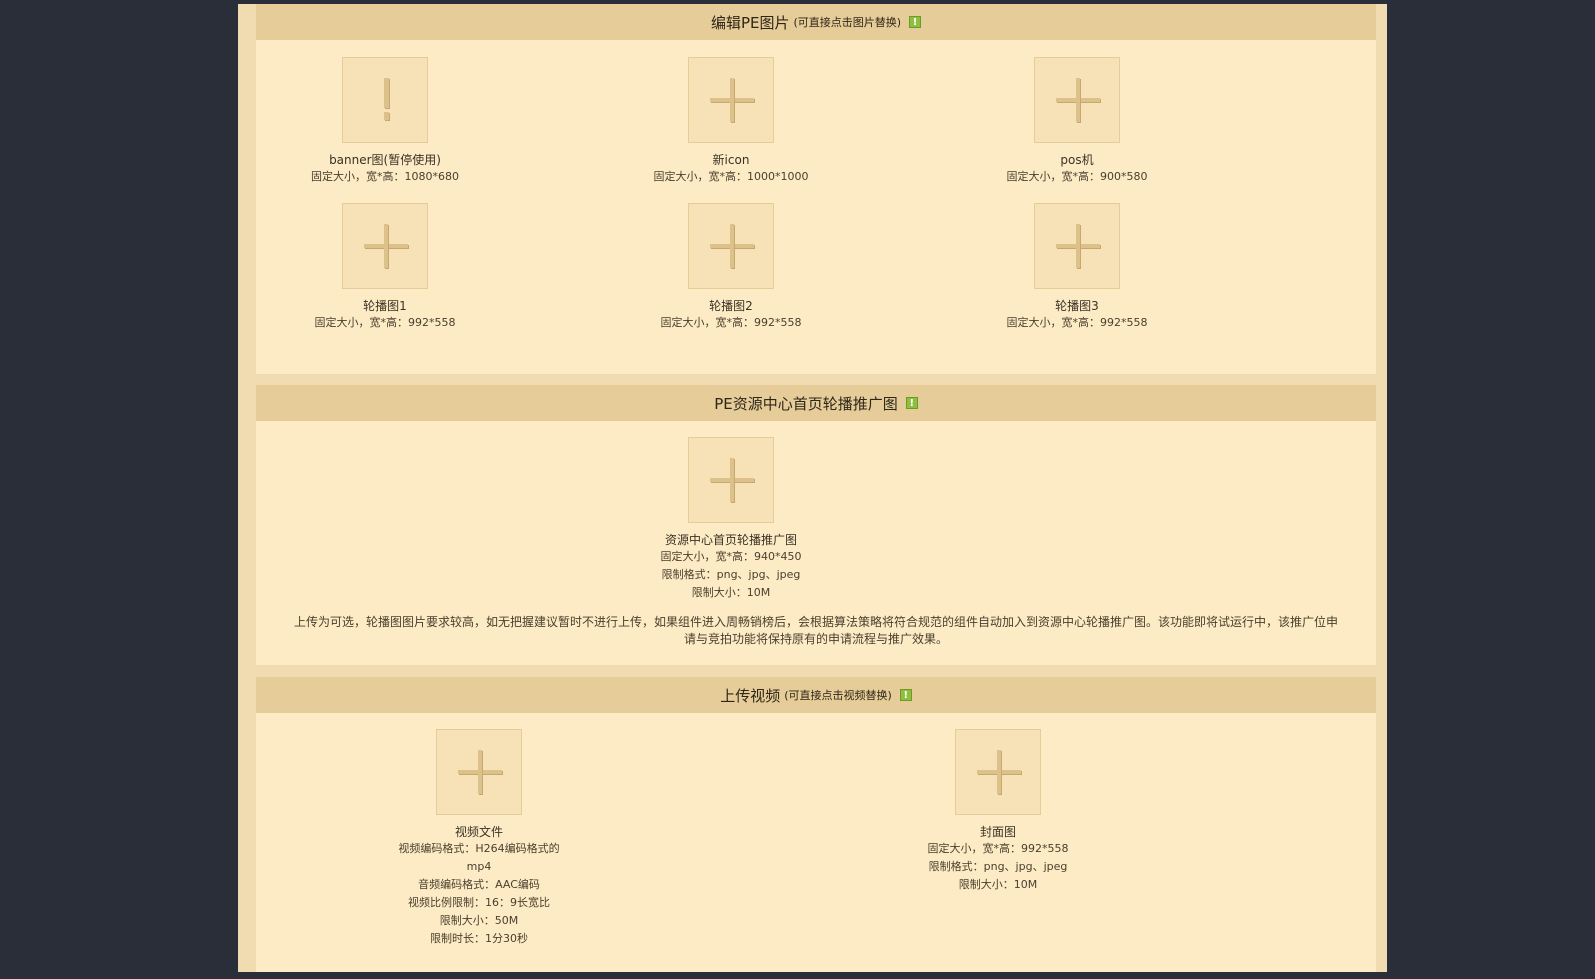 This screenshot has height=979, width=1595. Describe the element at coordinates (1077, 160) in the screenshot. I see `upload-item-title: pos机` at that location.